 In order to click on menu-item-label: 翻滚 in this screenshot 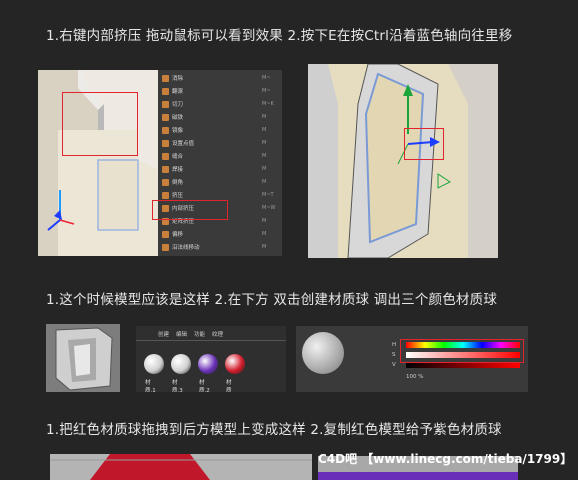, I will do `click(178, 92)`.